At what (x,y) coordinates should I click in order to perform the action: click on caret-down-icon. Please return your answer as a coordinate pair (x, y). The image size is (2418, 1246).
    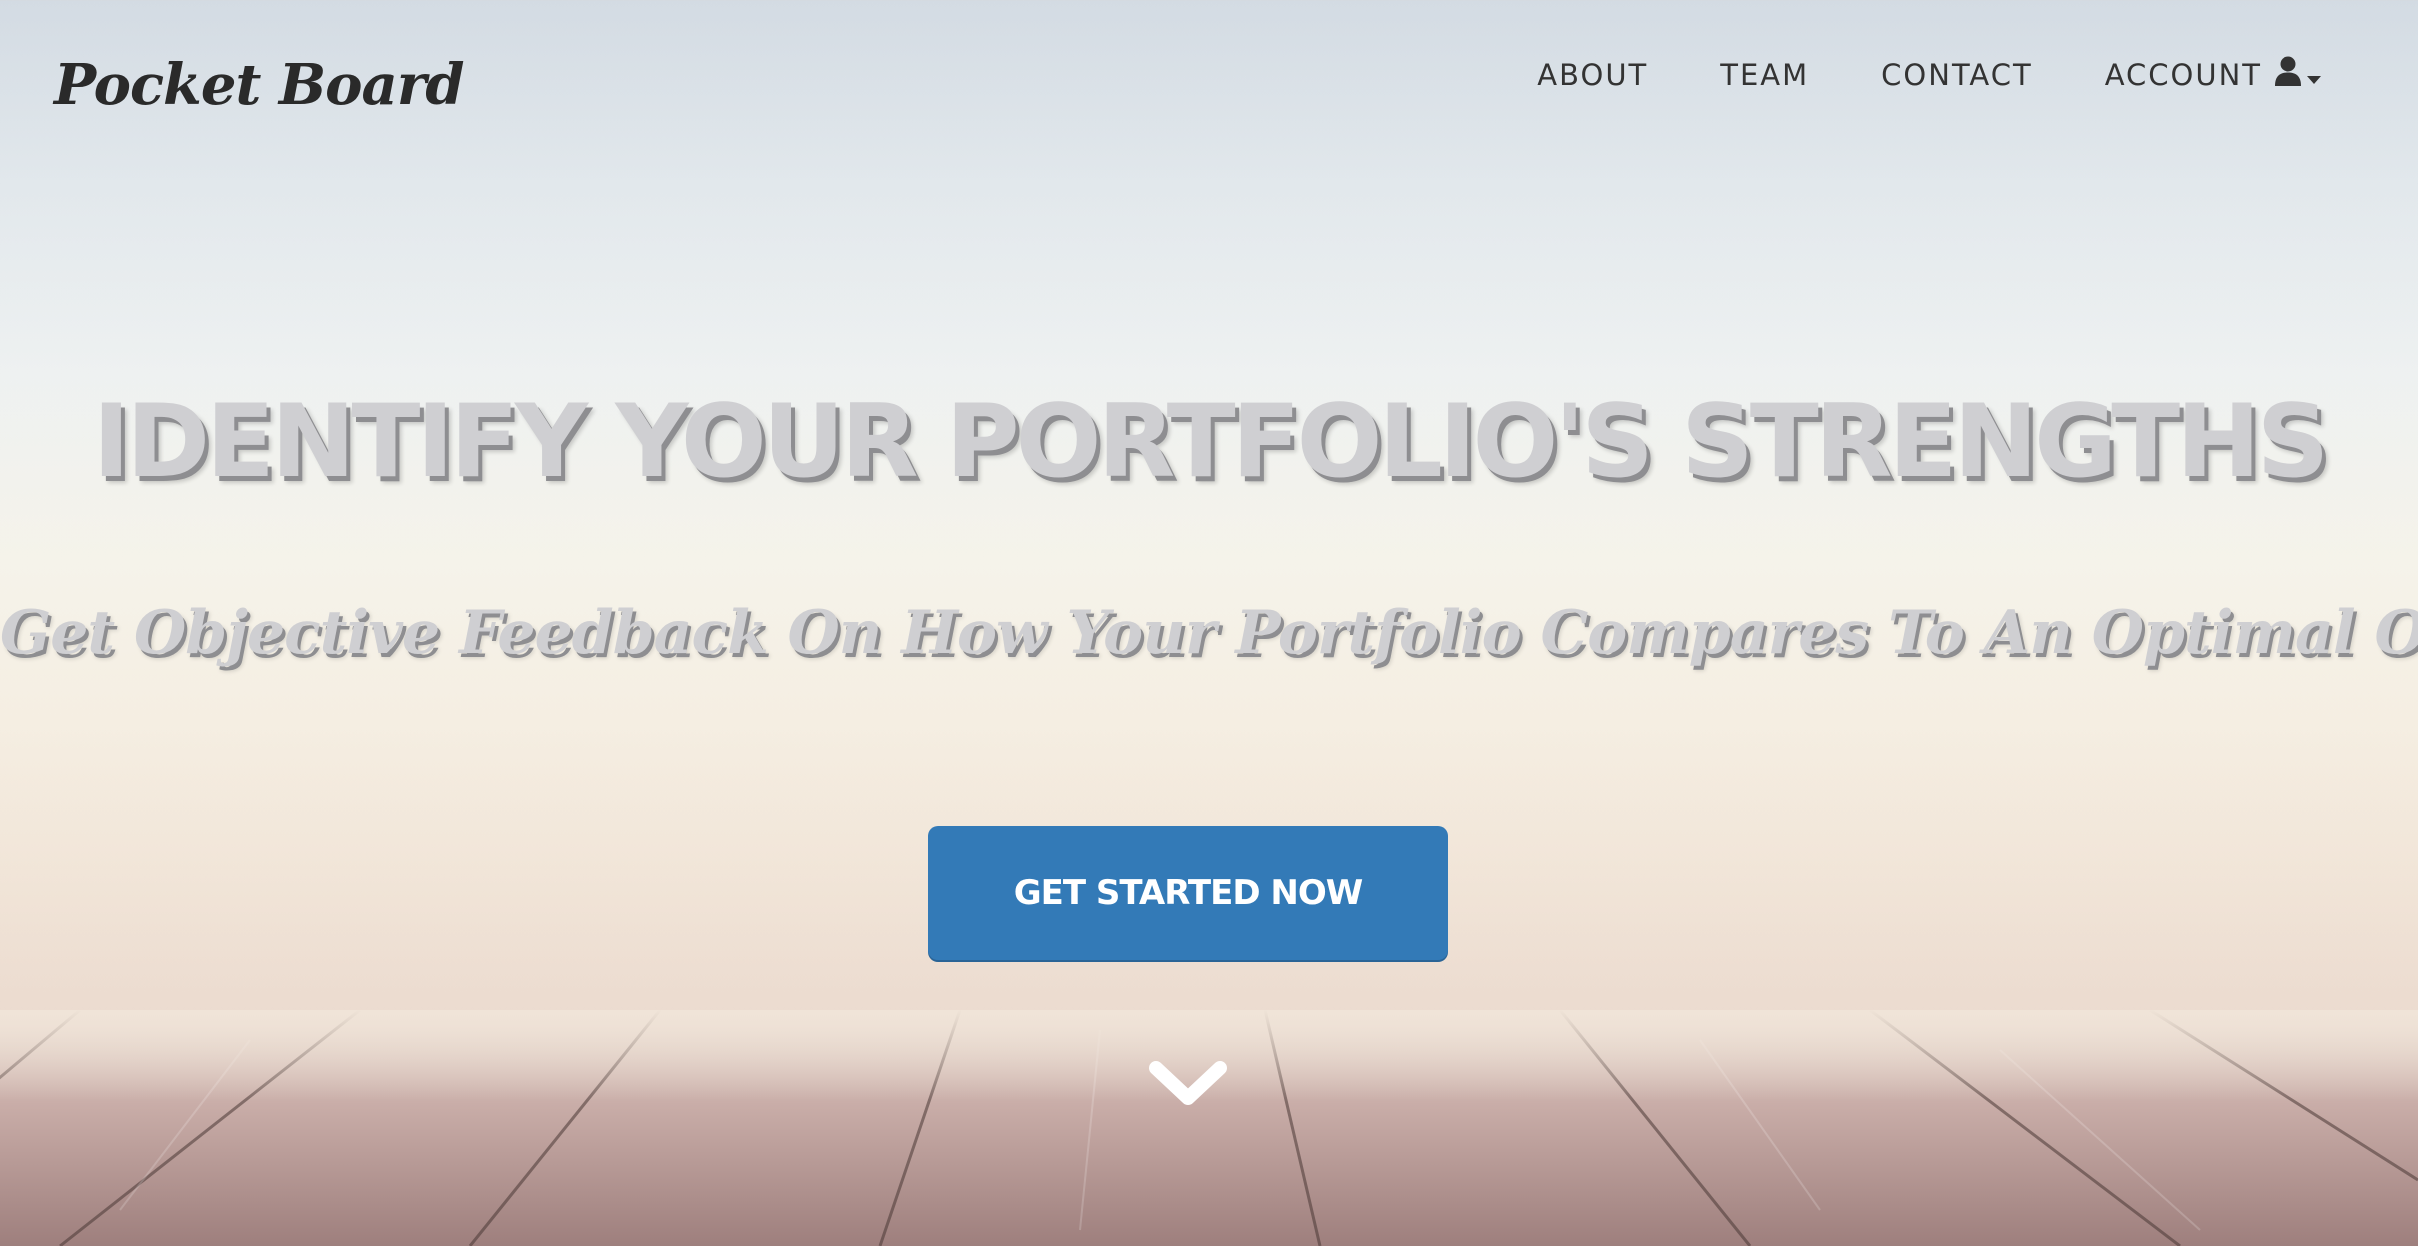
    Looking at the image, I should click on (2314, 75).